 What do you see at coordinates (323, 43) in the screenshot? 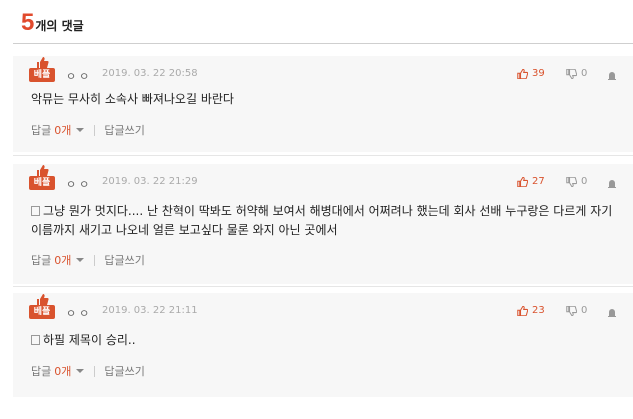
I see `header-divider` at bounding box center [323, 43].